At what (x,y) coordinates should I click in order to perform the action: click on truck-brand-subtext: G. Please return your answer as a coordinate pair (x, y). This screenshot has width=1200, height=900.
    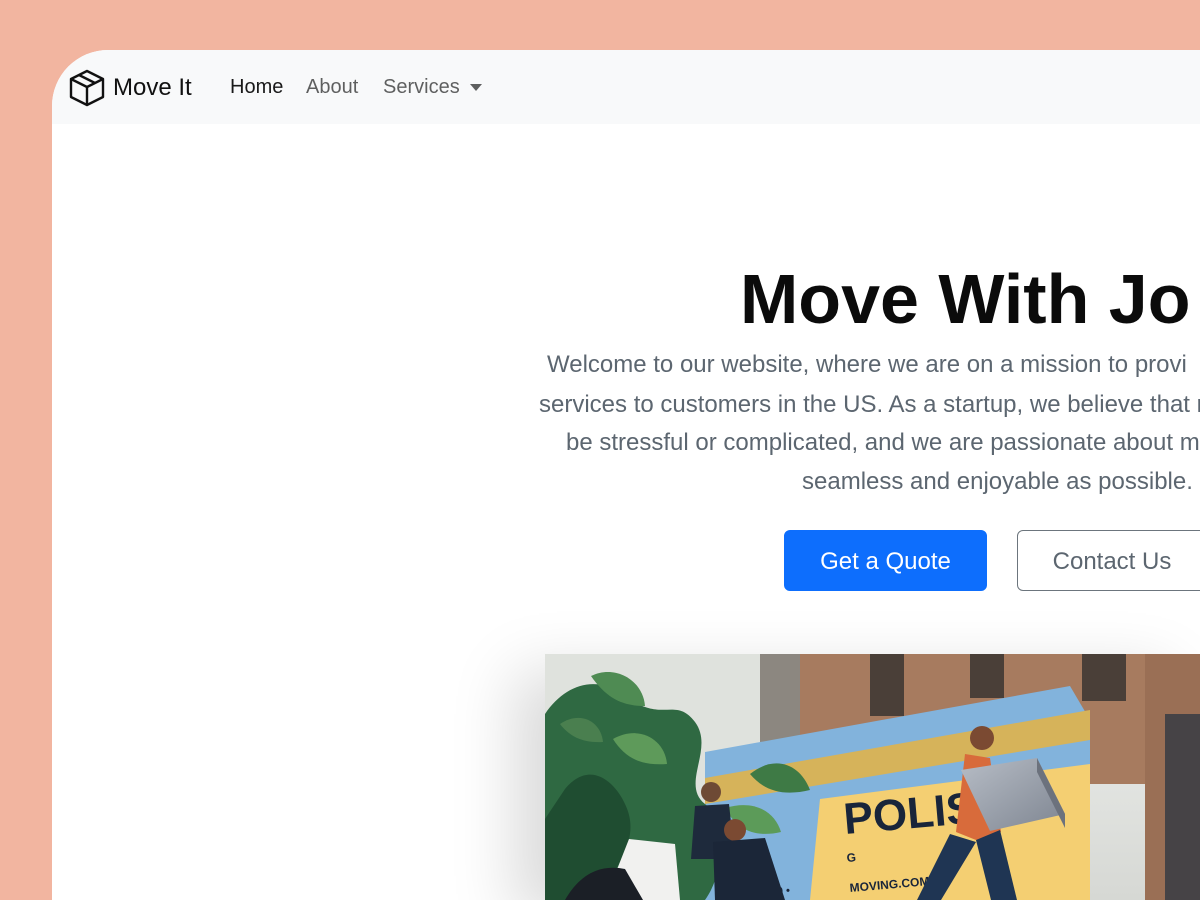
    Looking at the image, I should click on (851, 857).